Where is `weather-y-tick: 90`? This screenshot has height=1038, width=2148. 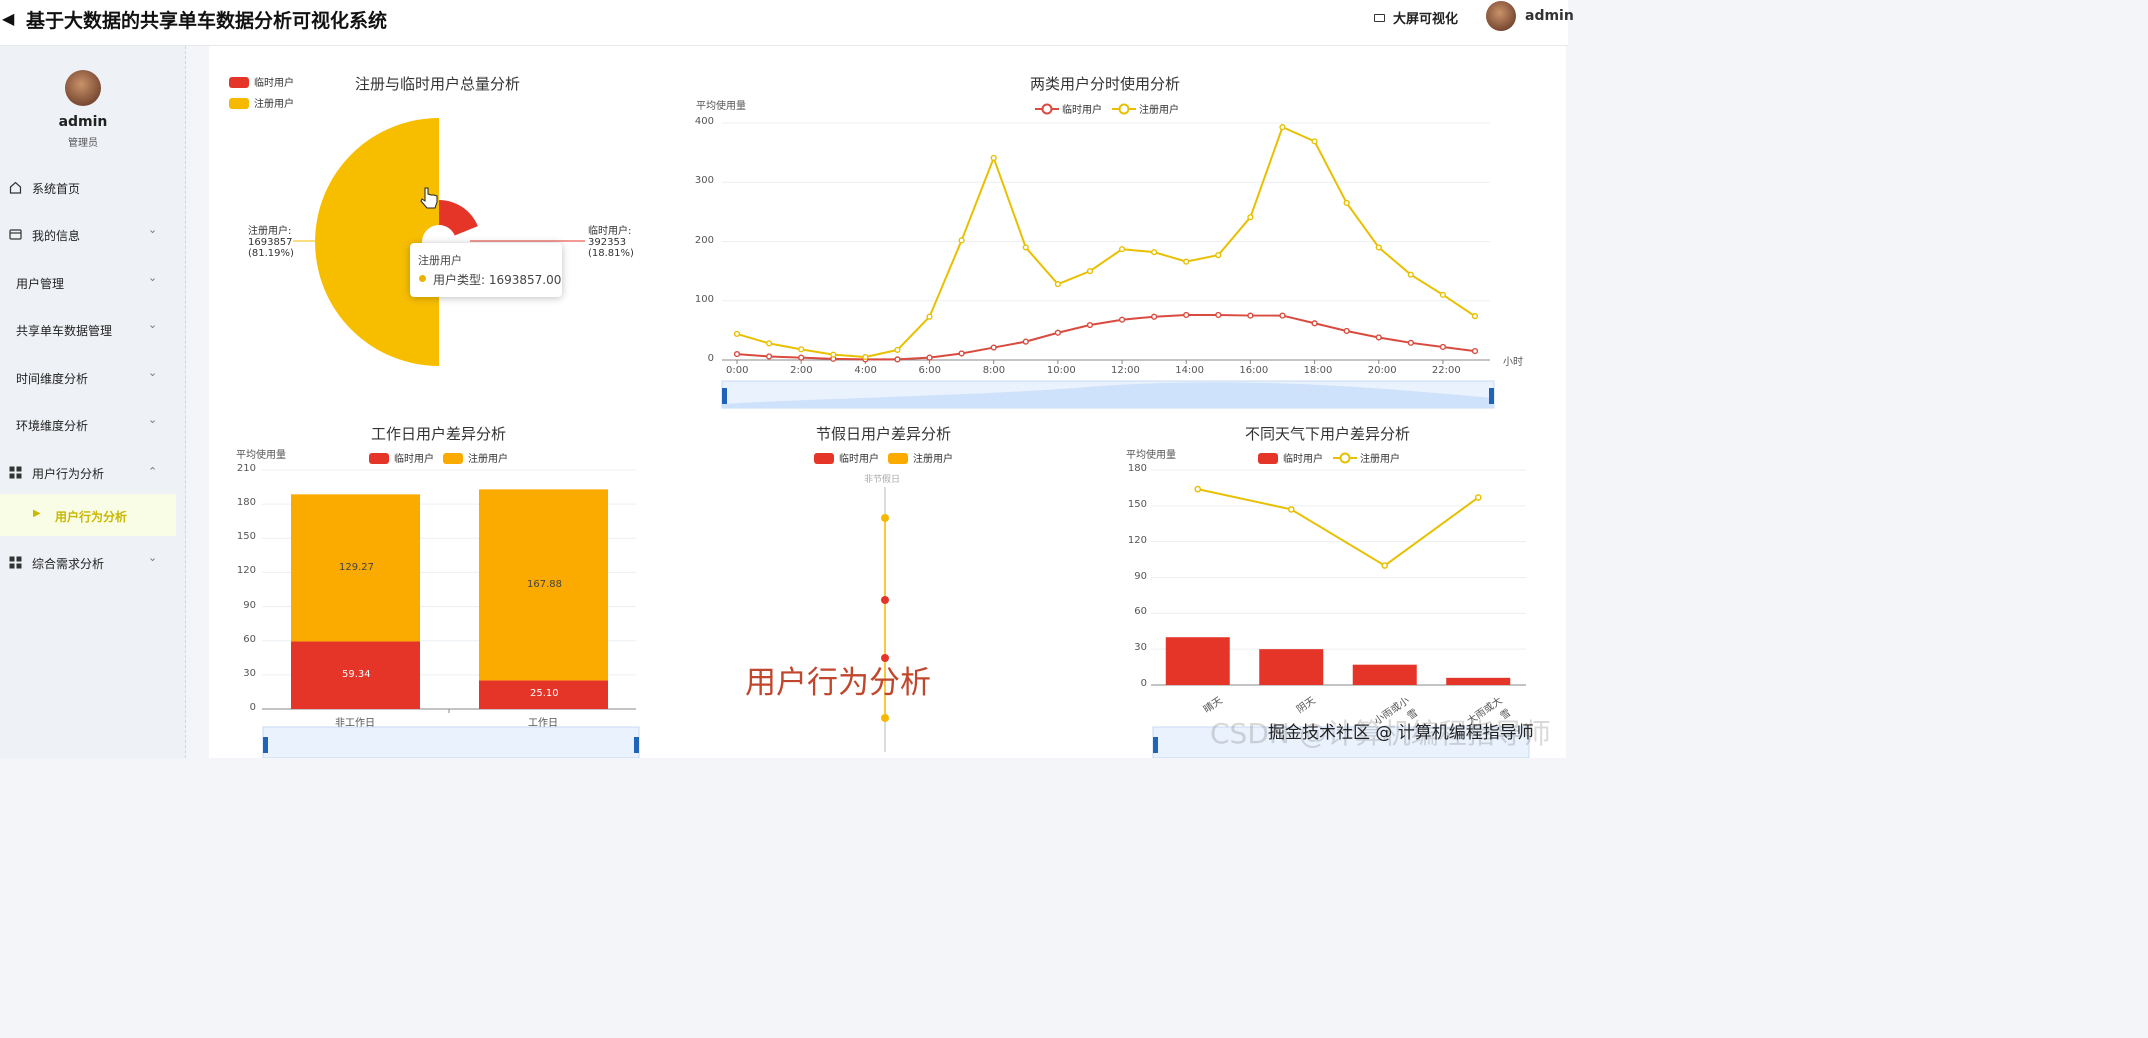
weather-y-tick: 90 is located at coordinates (1140, 576).